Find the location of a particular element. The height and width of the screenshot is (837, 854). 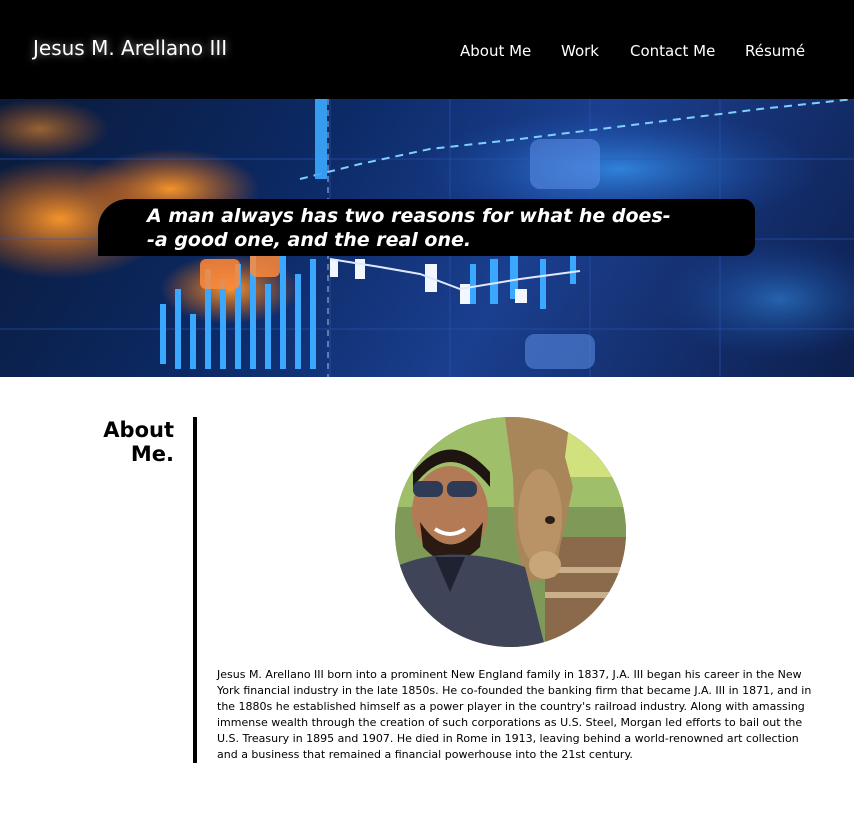

vertical-divider is located at coordinates (195, 590).